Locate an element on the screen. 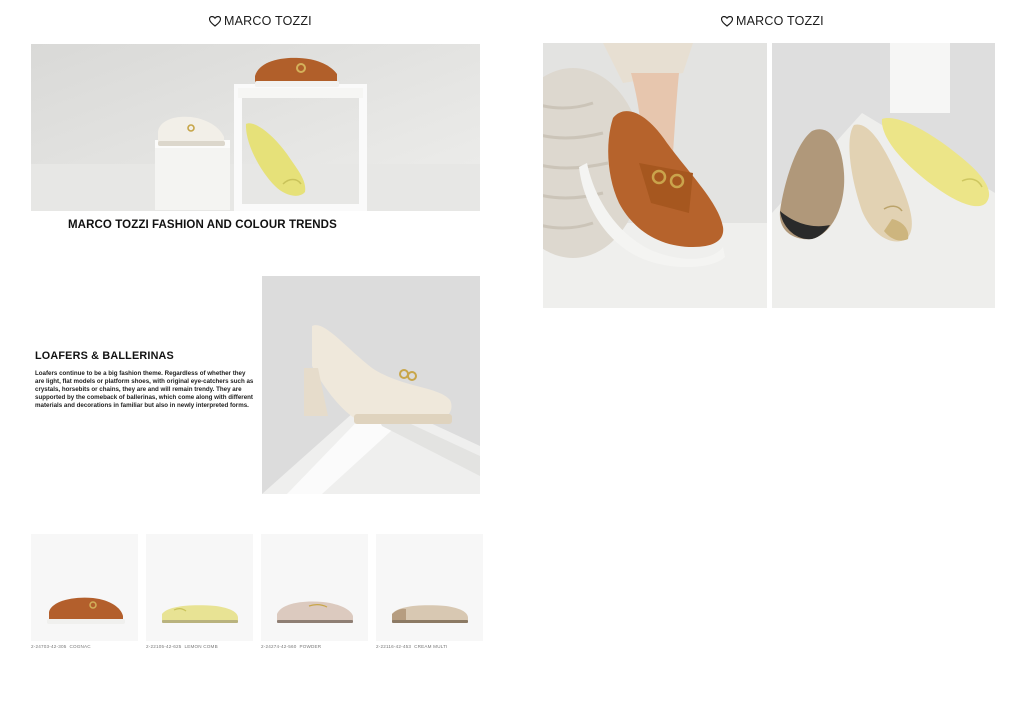  product-caption-1: 2-24703-42-305 COGNAC is located at coordinates (61, 646).